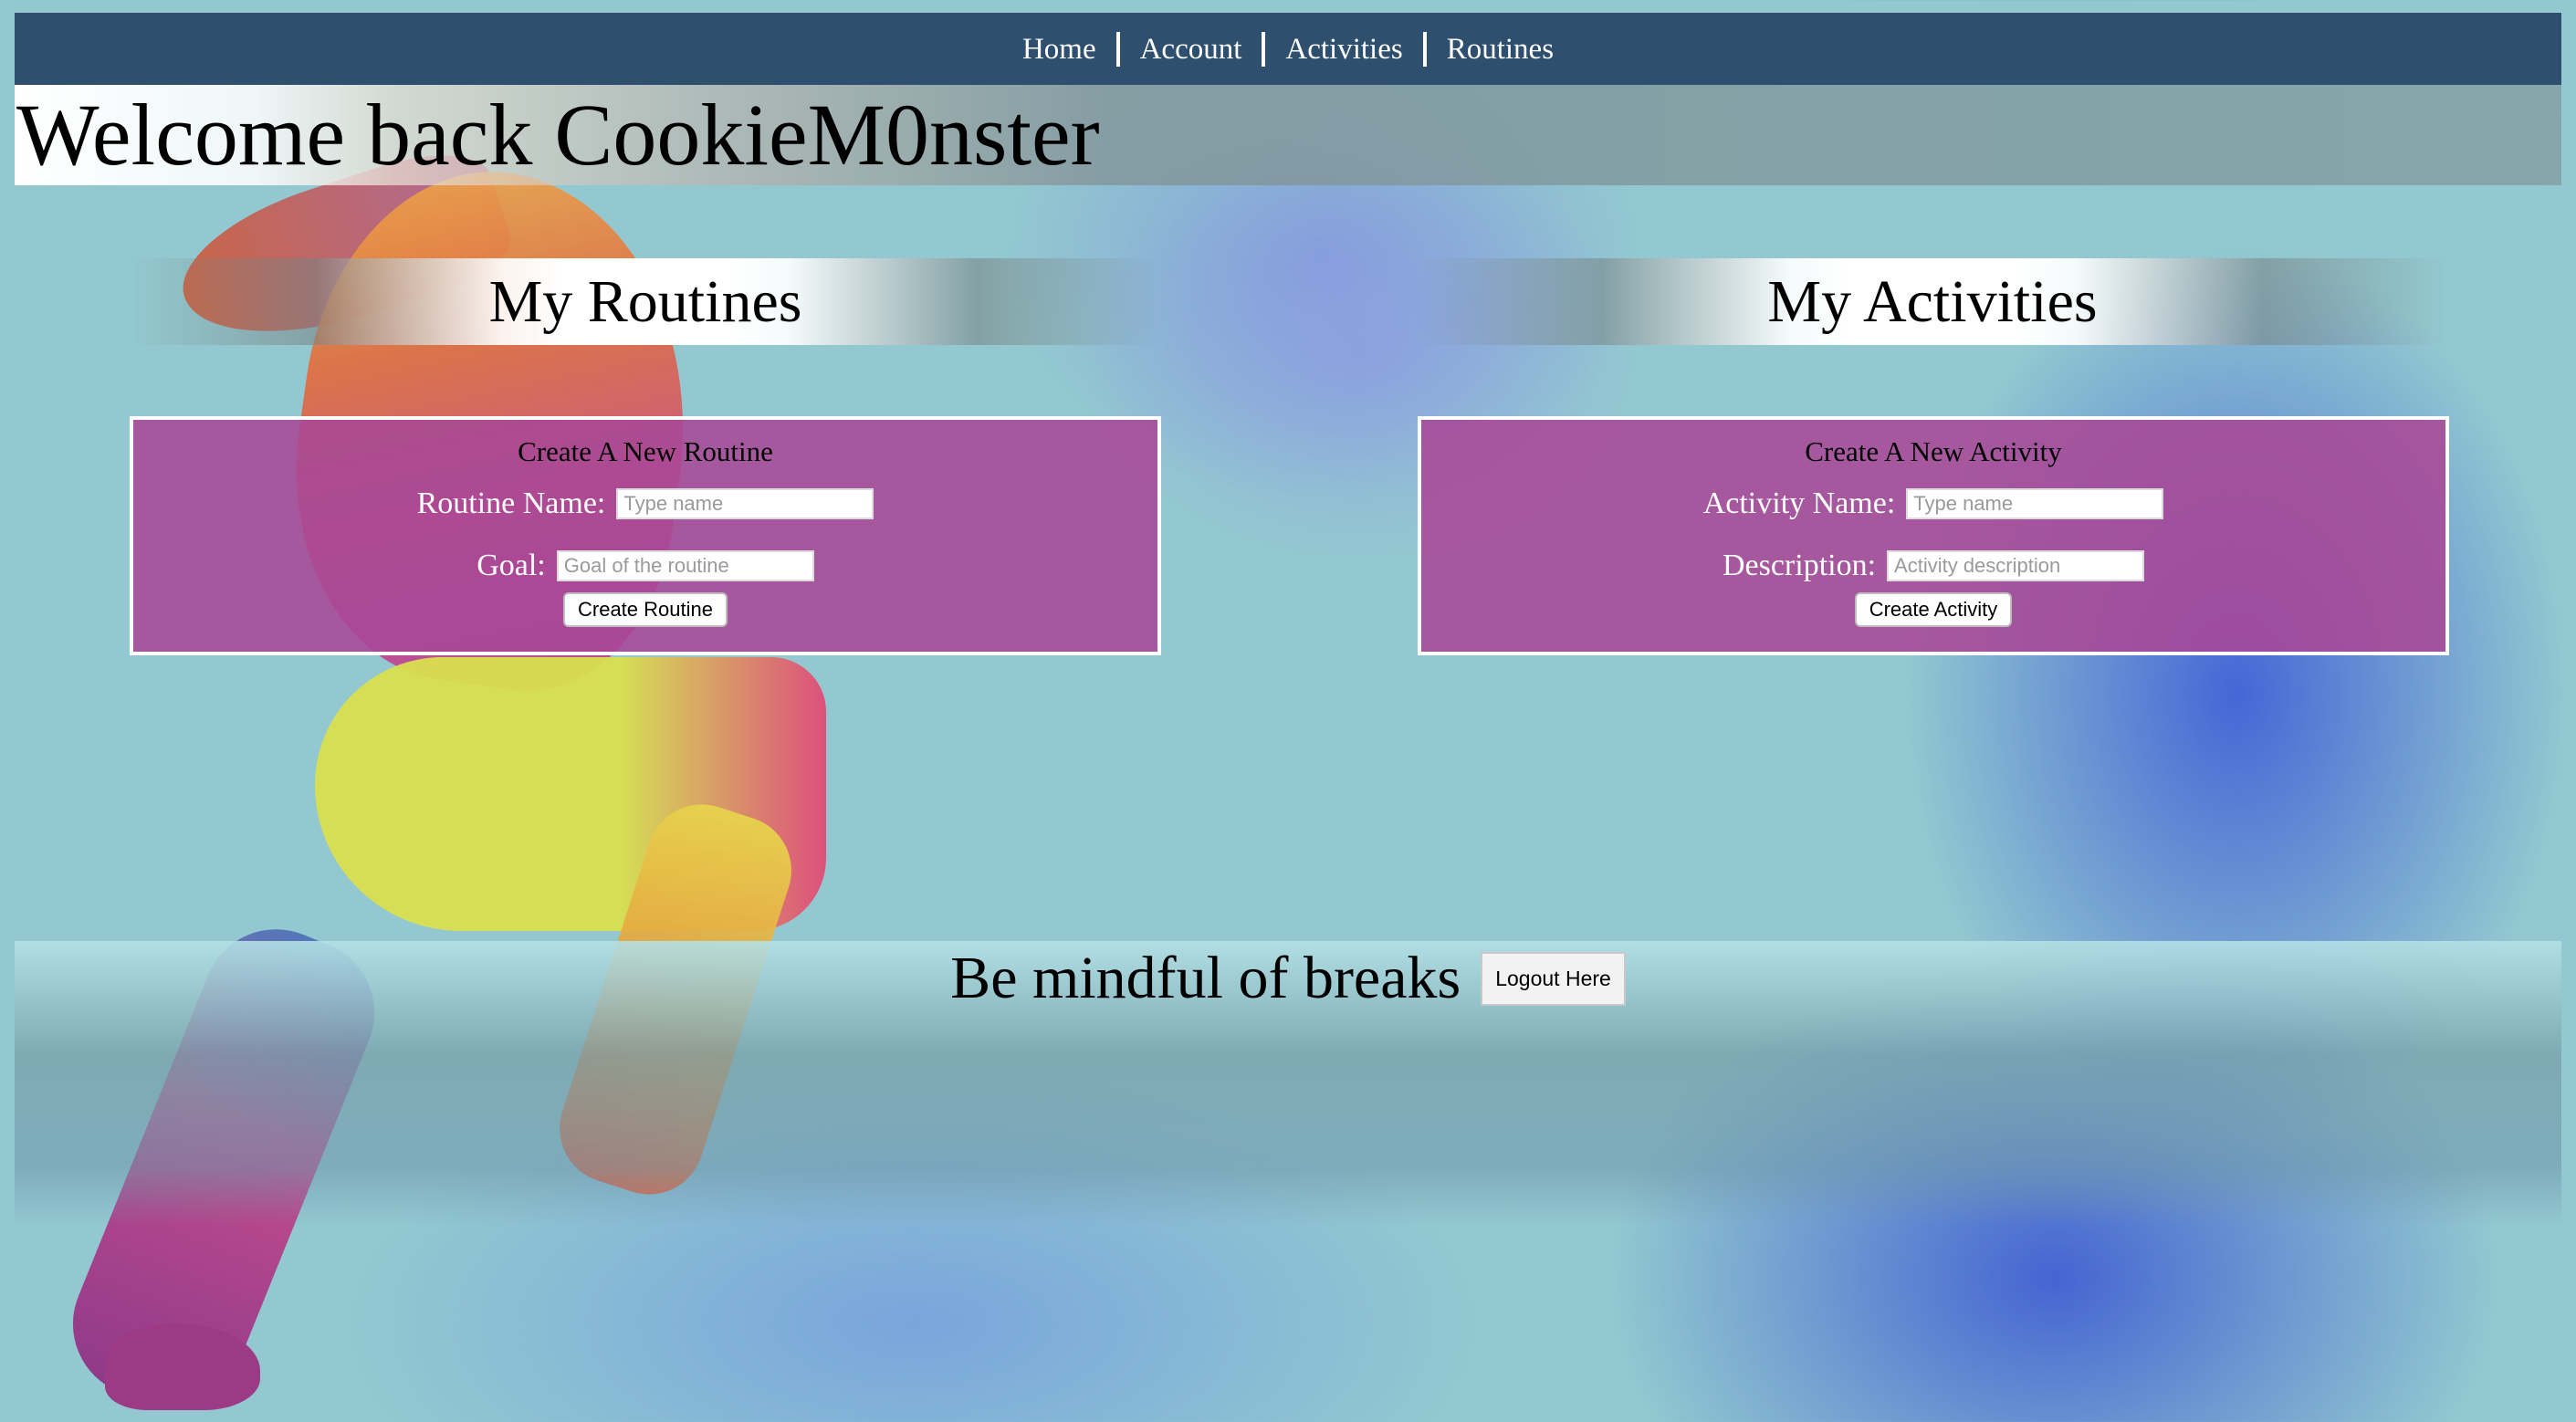 Image resolution: width=2576 pixels, height=1422 pixels. I want to click on activity-name-row: Activity Name:, so click(1933, 503).